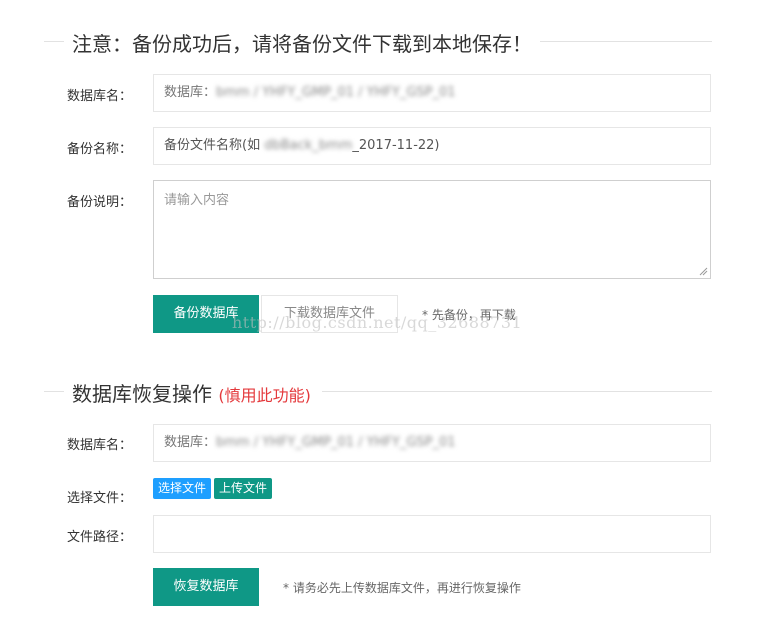 Image resolution: width=763 pixels, height=624 pixels. Describe the element at coordinates (517, 391) in the screenshot. I see `restore-header-line-right` at that location.